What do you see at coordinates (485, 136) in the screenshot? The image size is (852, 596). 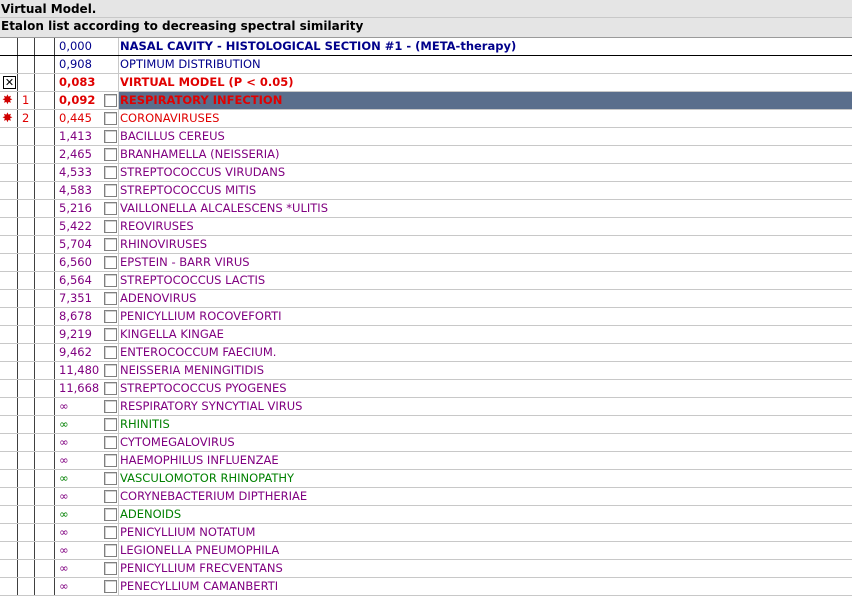 I see `name-cell: BACILLUS CEREUS` at bounding box center [485, 136].